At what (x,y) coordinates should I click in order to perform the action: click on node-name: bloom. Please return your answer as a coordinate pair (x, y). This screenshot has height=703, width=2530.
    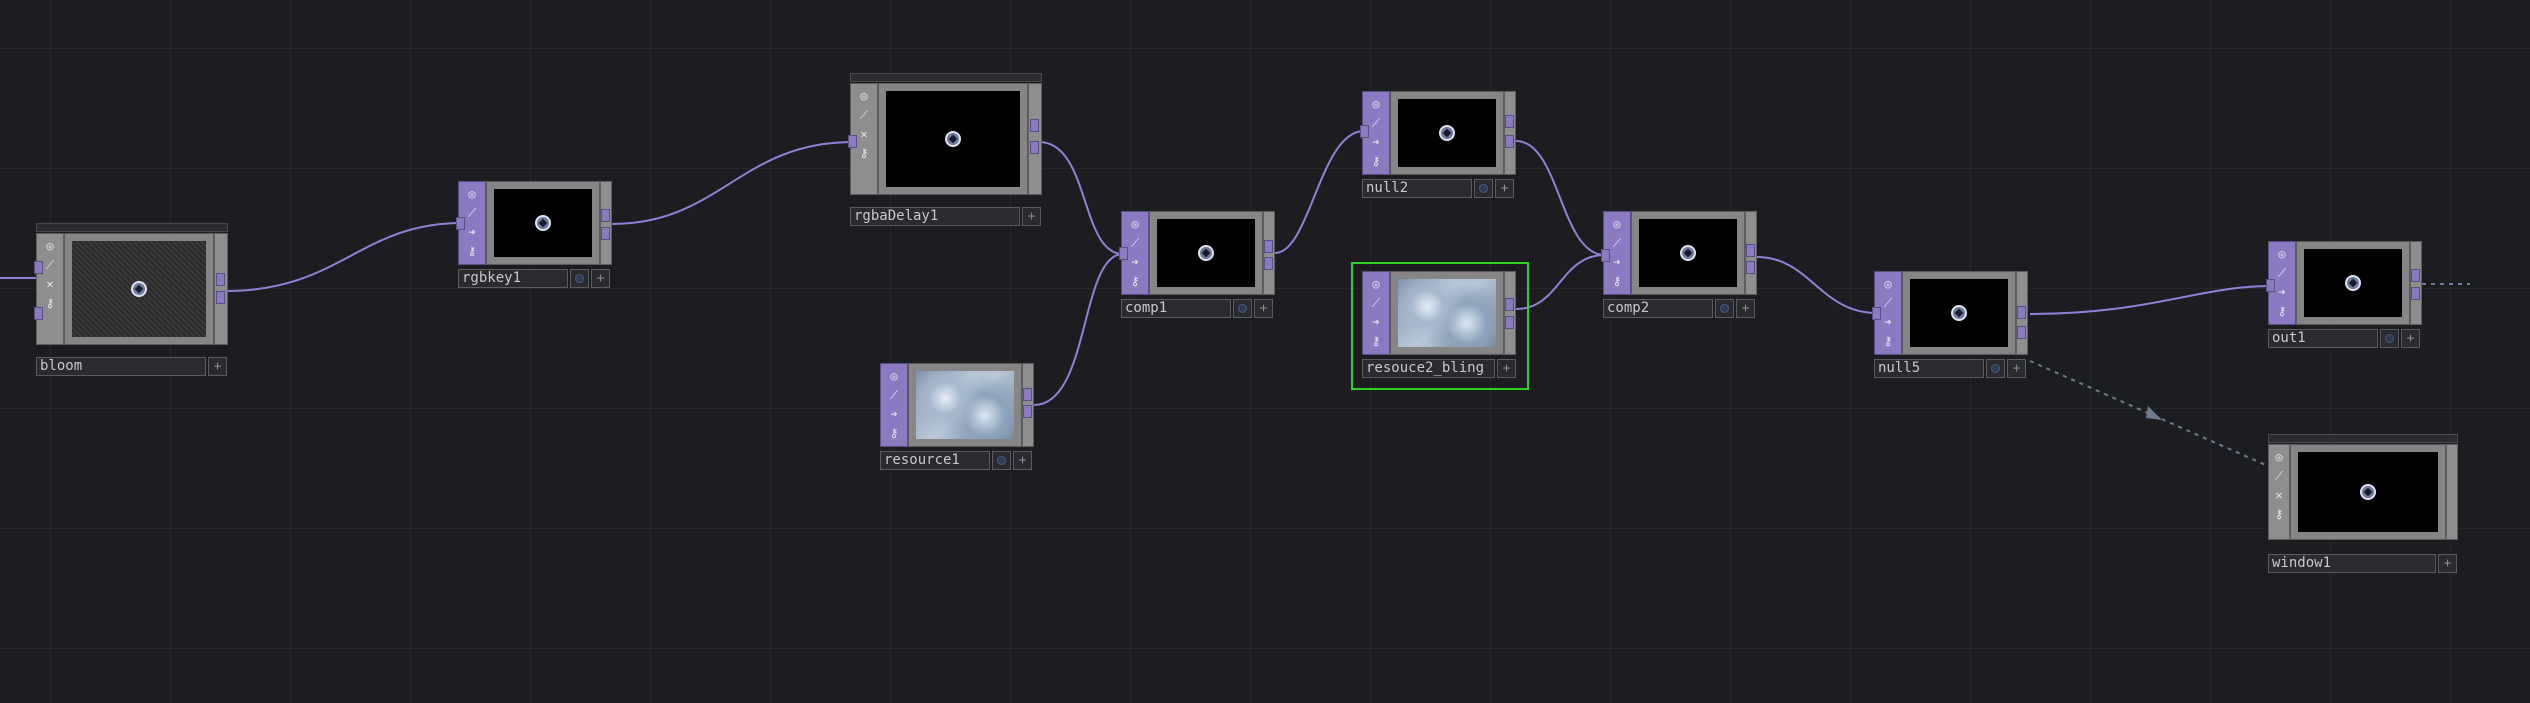
    Looking at the image, I should click on (121, 366).